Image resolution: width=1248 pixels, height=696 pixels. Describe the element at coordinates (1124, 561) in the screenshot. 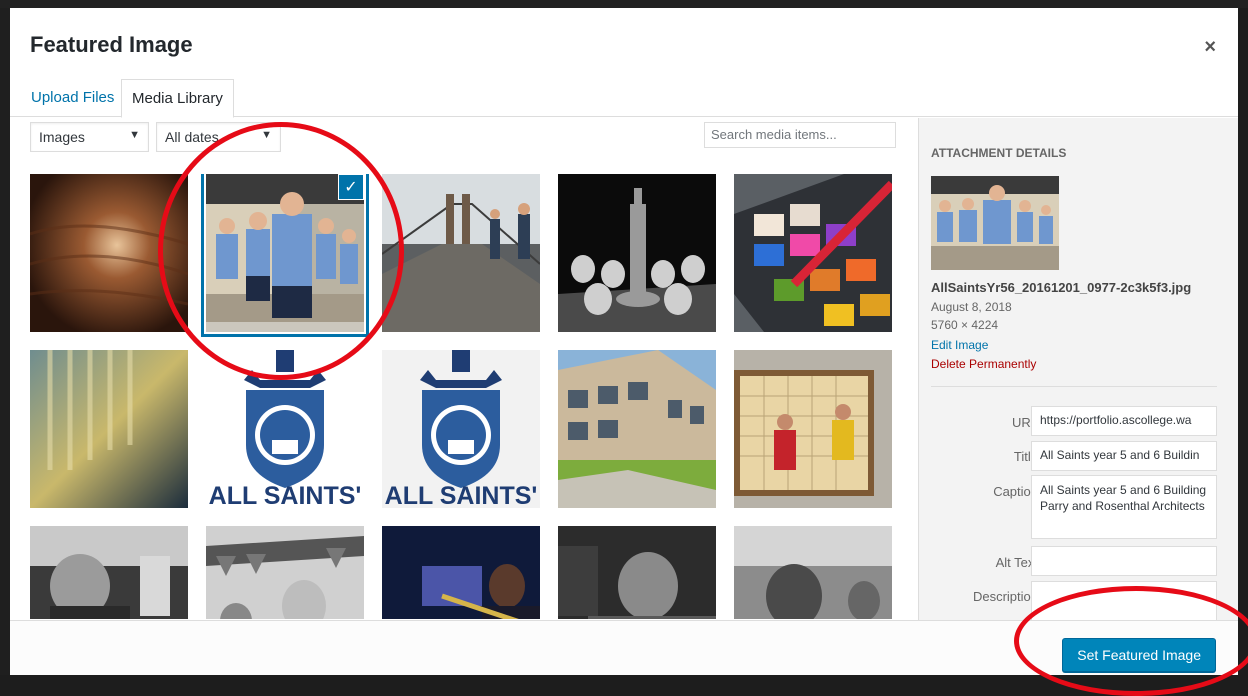

I see `alt-text-field` at that location.